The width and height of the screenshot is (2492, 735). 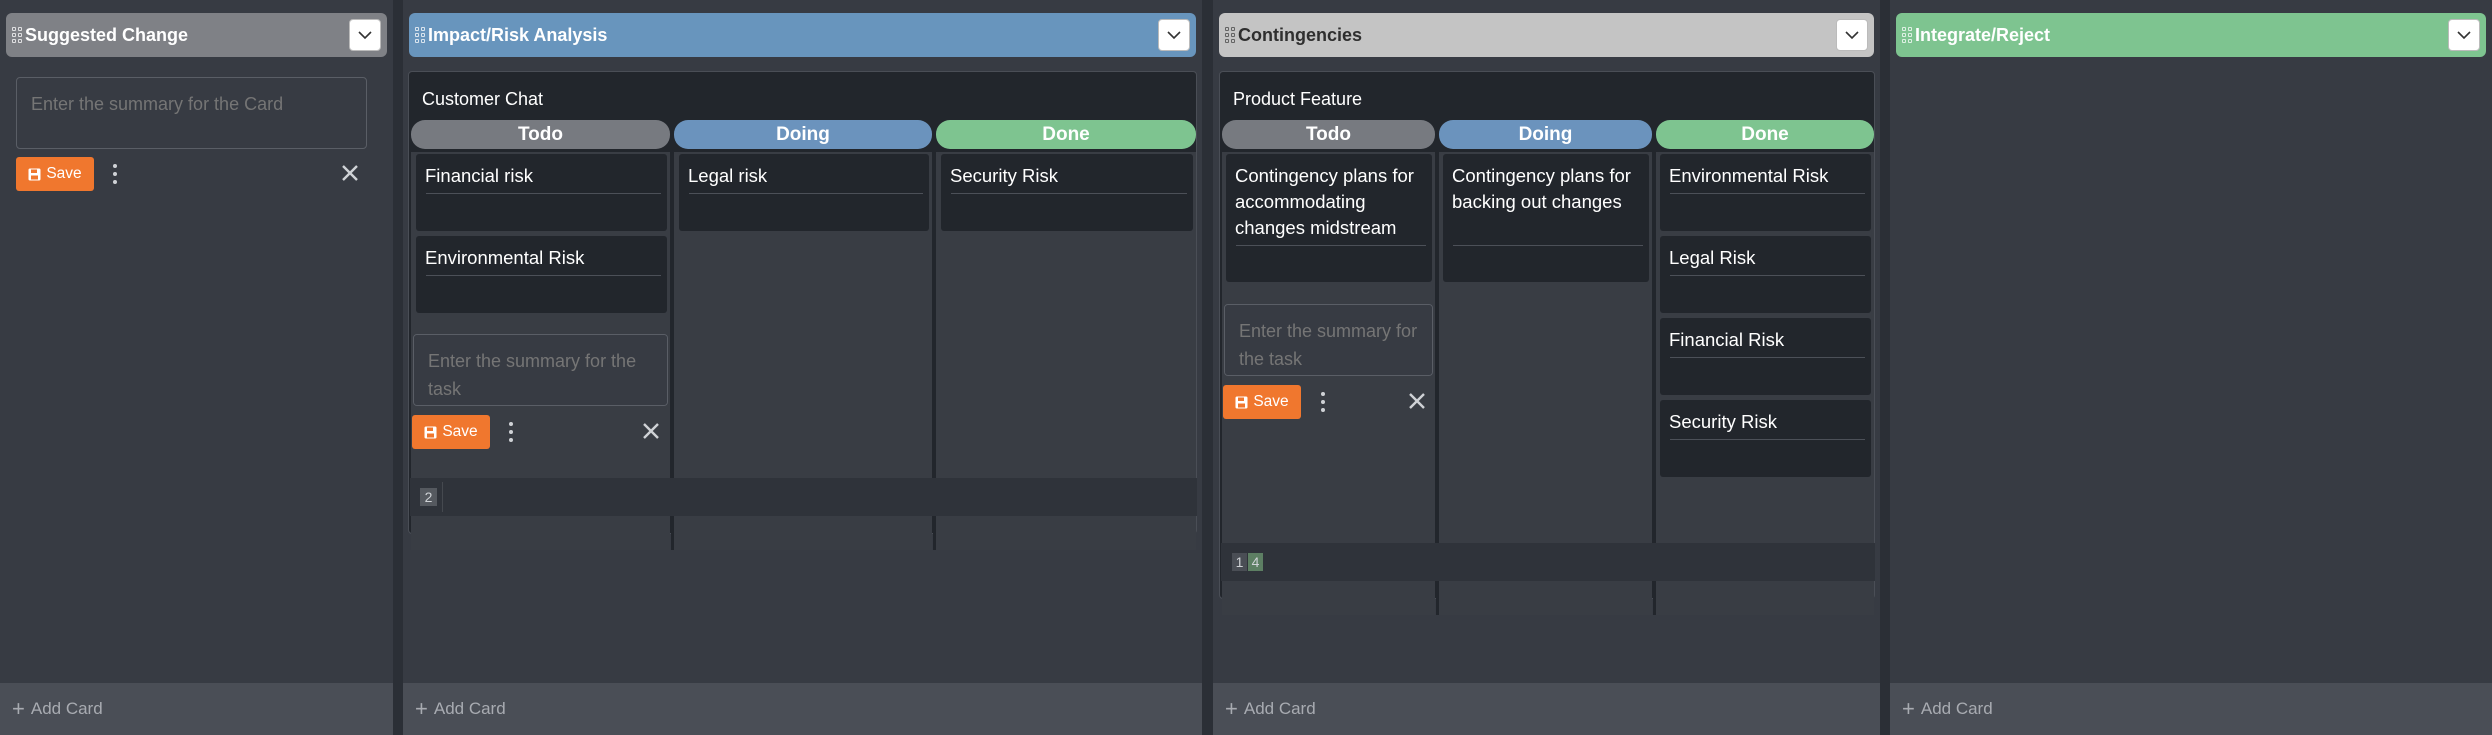 I want to click on lane-header: Impact/Risk Analysis, so click(x=802, y=35).